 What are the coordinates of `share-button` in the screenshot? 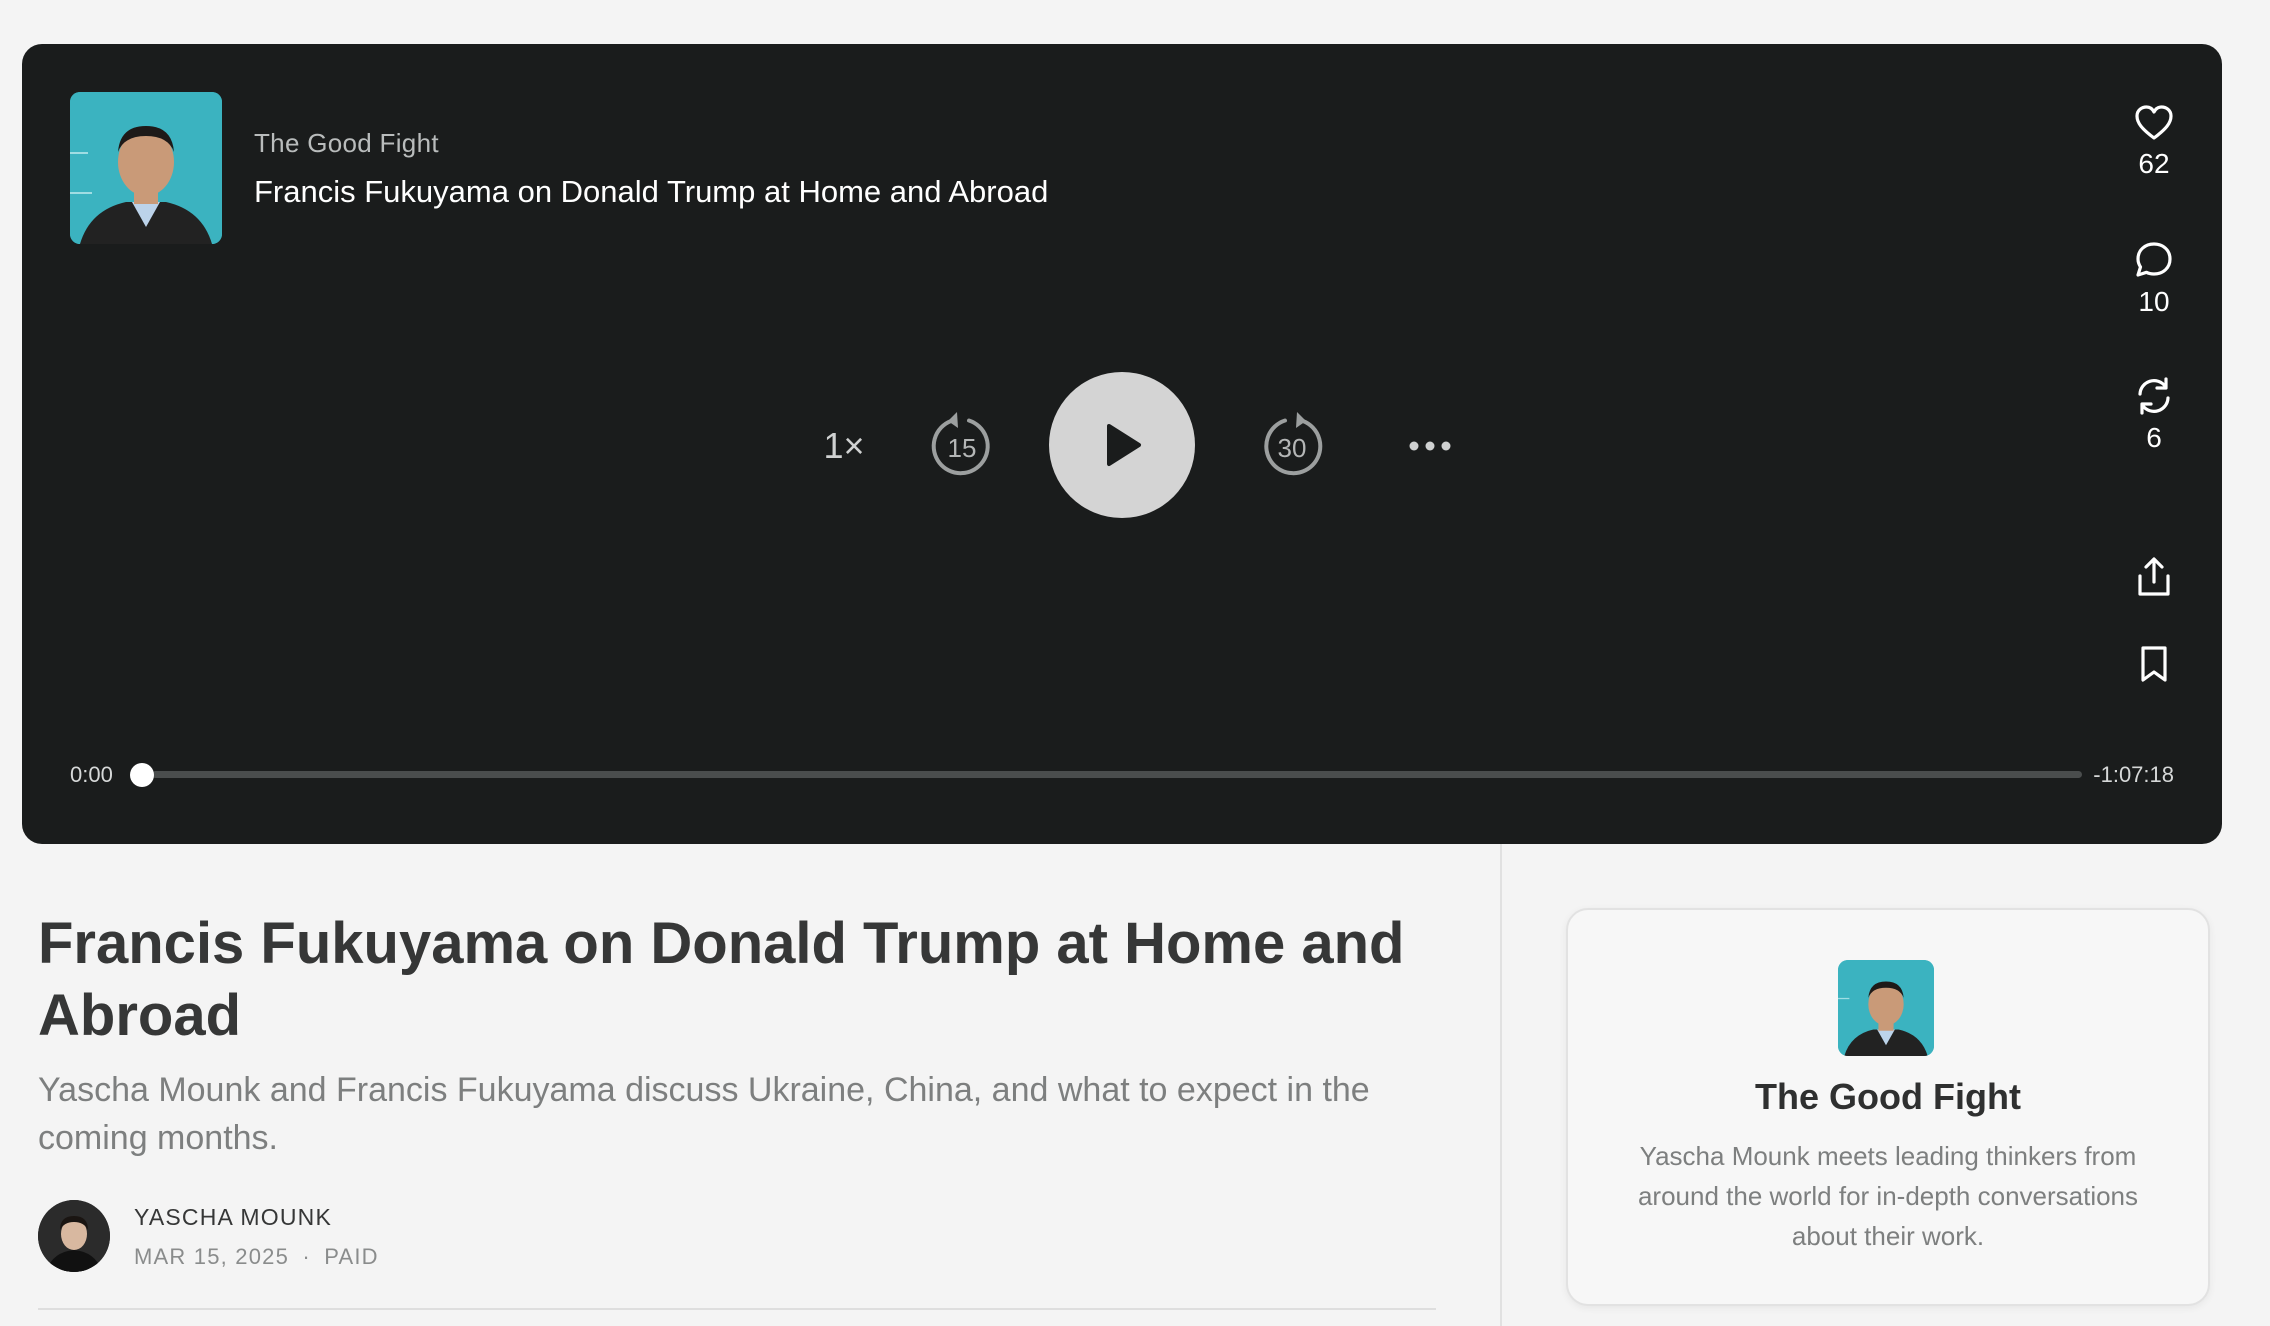 It's located at (2154, 577).